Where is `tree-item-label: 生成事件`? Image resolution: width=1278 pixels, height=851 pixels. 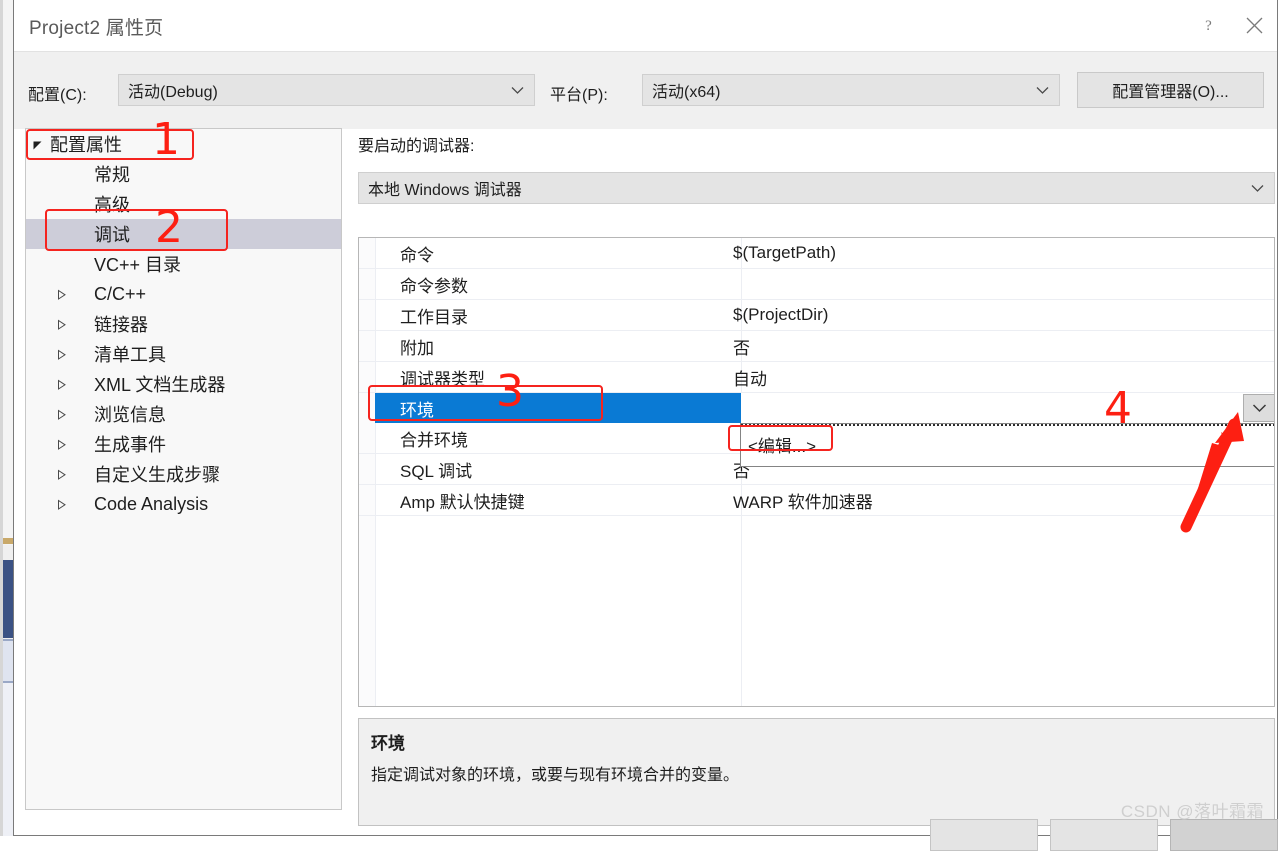 tree-item-label: 生成事件 is located at coordinates (130, 445).